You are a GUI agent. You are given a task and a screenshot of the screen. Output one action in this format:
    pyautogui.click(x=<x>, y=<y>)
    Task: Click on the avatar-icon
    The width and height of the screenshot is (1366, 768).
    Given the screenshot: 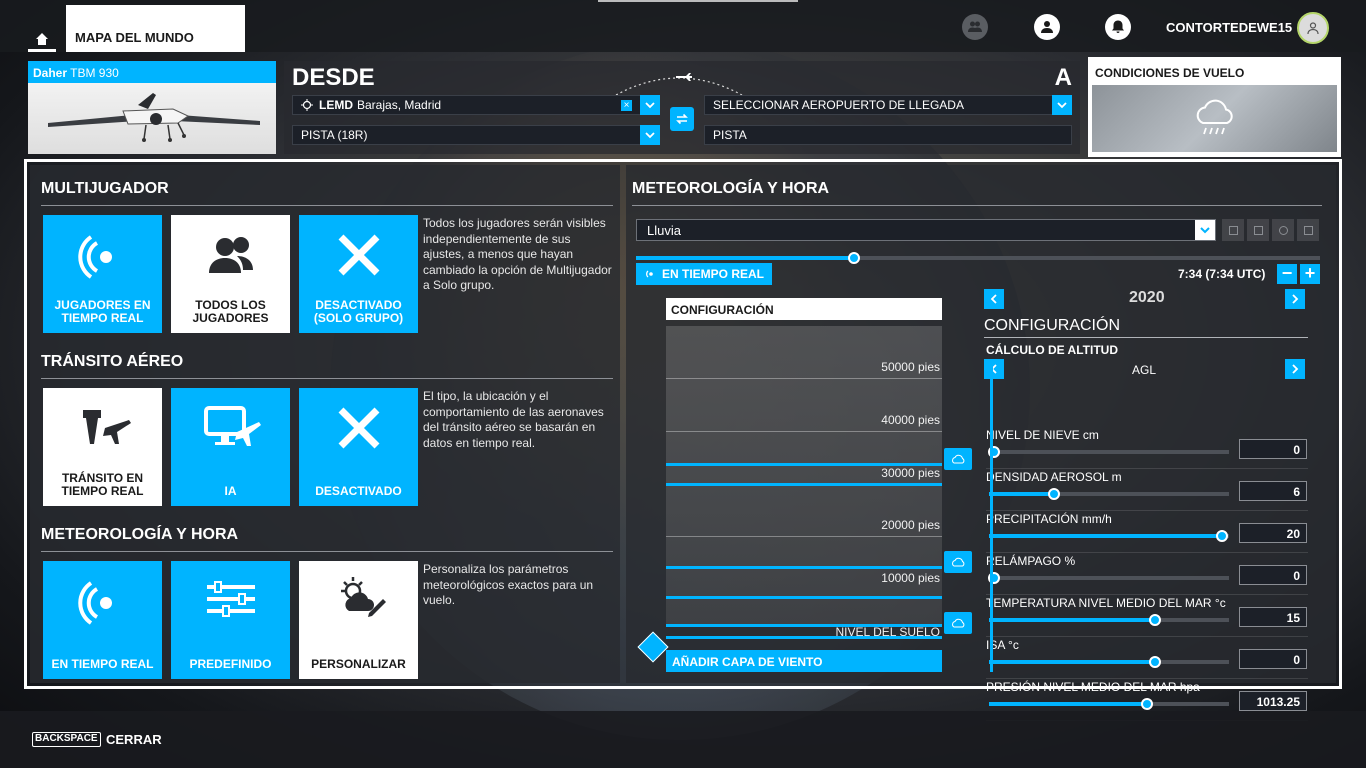 What is the action you would take?
    pyautogui.click(x=1313, y=28)
    